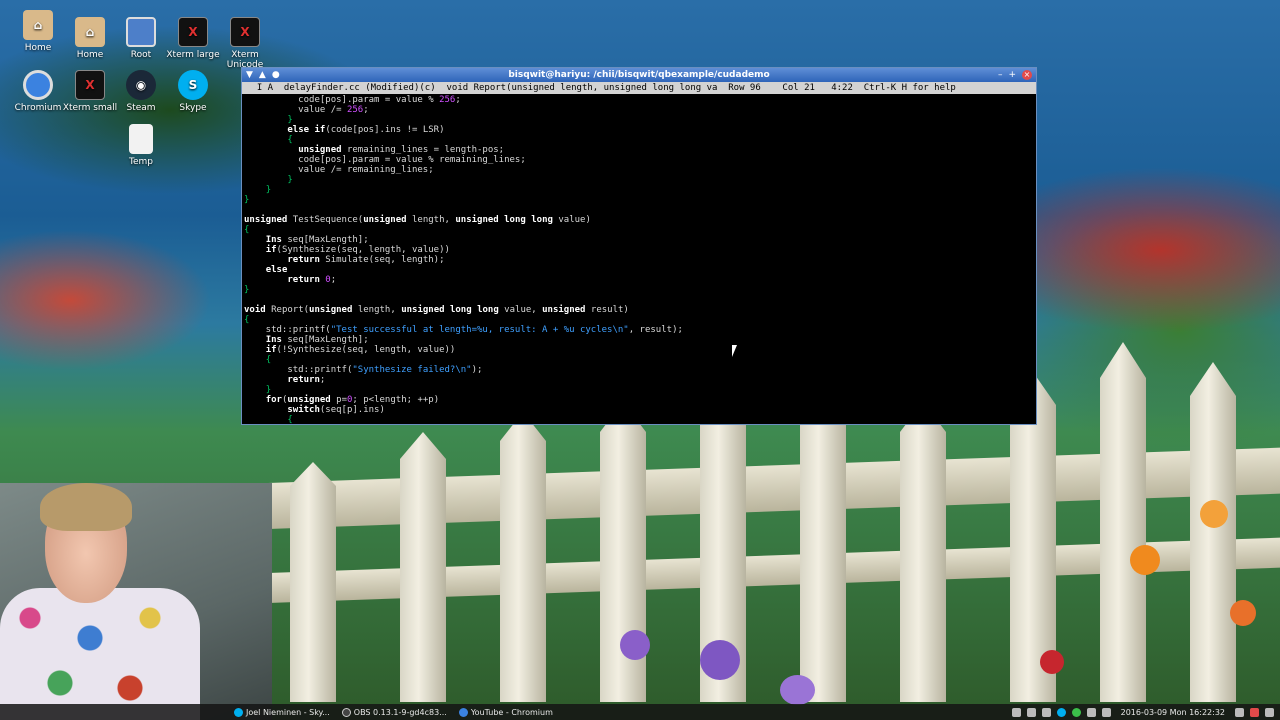 Image resolution: width=1280 pixels, height=720 pixels. Describe the element at coordinates (1046, 712) in the screenshot. I see `volume-icon` at that location.